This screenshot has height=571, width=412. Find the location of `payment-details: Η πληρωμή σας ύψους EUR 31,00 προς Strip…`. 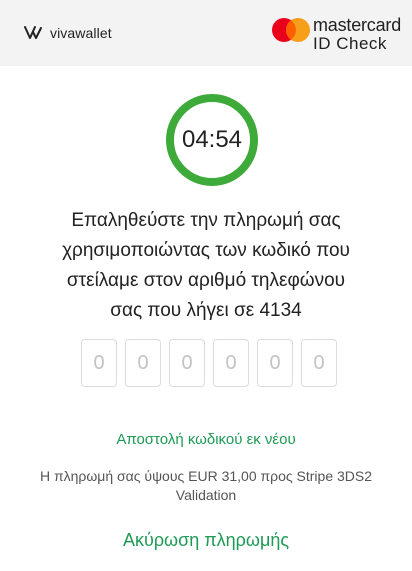

payment-details: Η πληρωμή σας ύψους EUR 31,00 προς Strip… is located at coordinates (206, 486).